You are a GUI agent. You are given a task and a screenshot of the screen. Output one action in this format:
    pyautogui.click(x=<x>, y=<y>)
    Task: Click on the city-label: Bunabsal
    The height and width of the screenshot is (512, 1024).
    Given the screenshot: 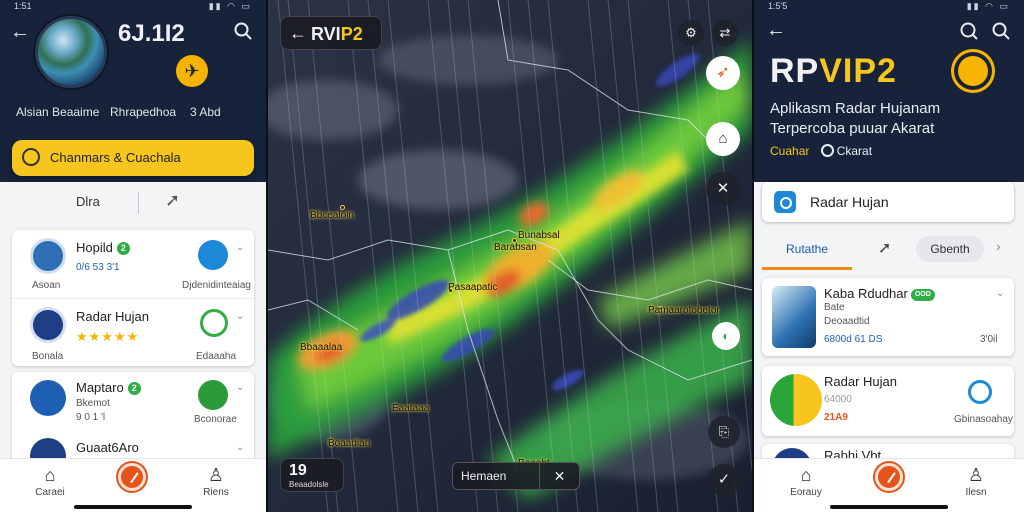 What is the action you would take?
    pyautogui.click(x=539, y=235)
    